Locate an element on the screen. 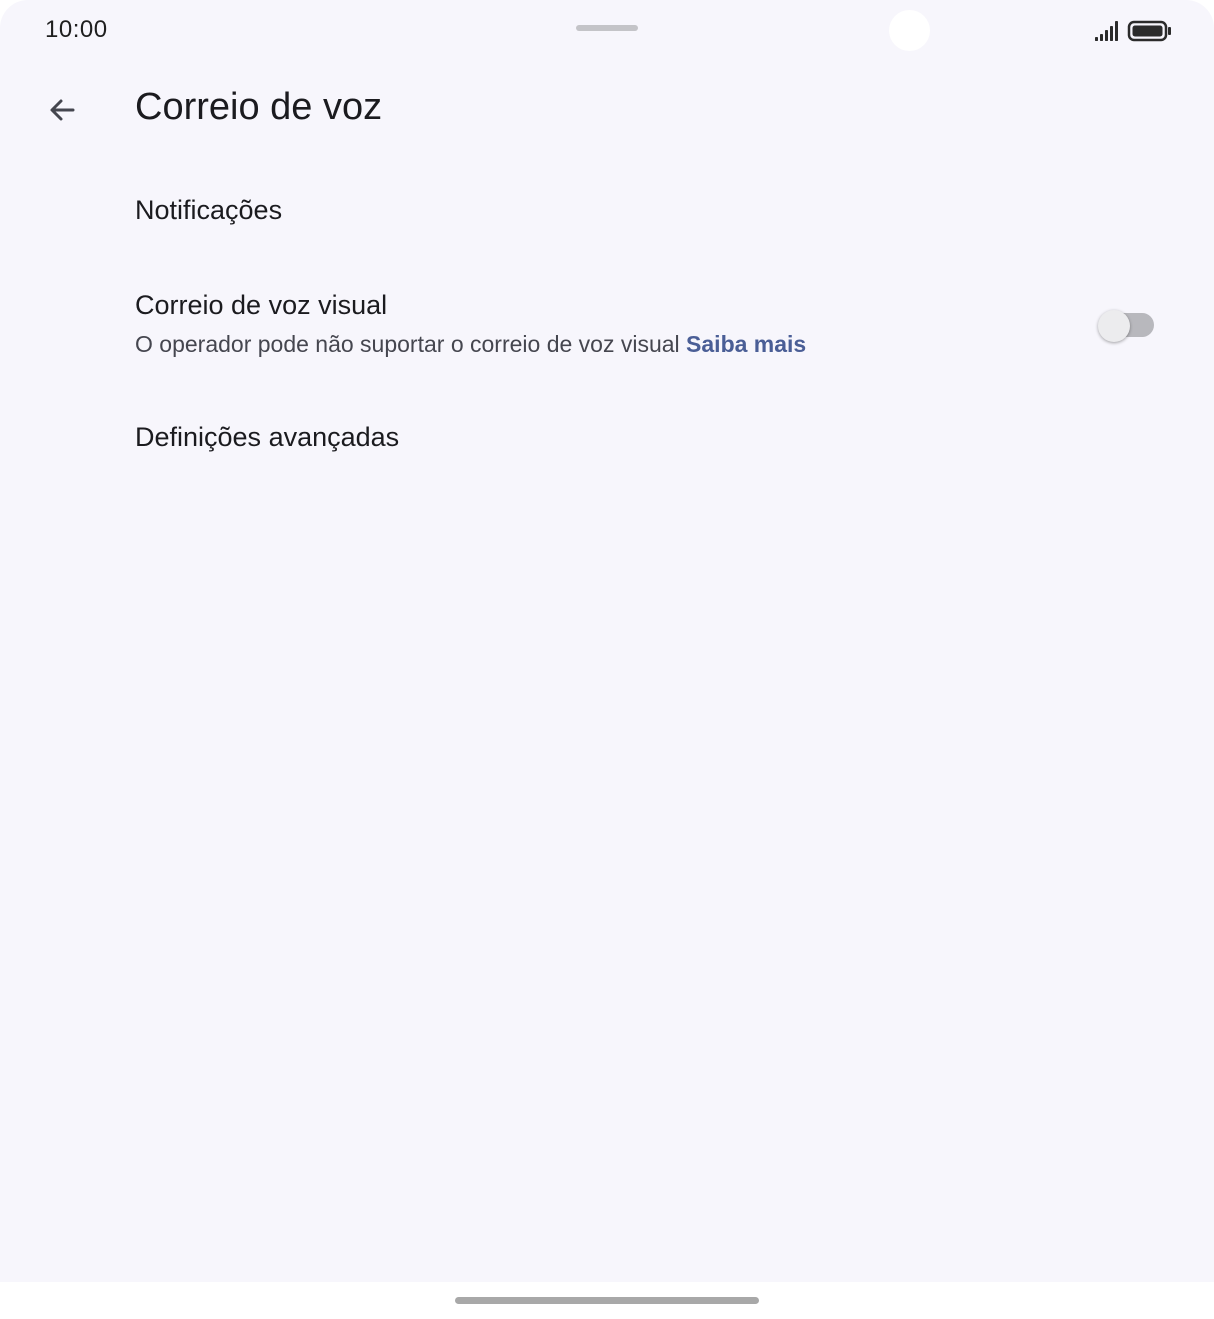 This screenshot has height=1319, width=1214. pref-notifications-title: Notificações is located at coordinates (209, 210).